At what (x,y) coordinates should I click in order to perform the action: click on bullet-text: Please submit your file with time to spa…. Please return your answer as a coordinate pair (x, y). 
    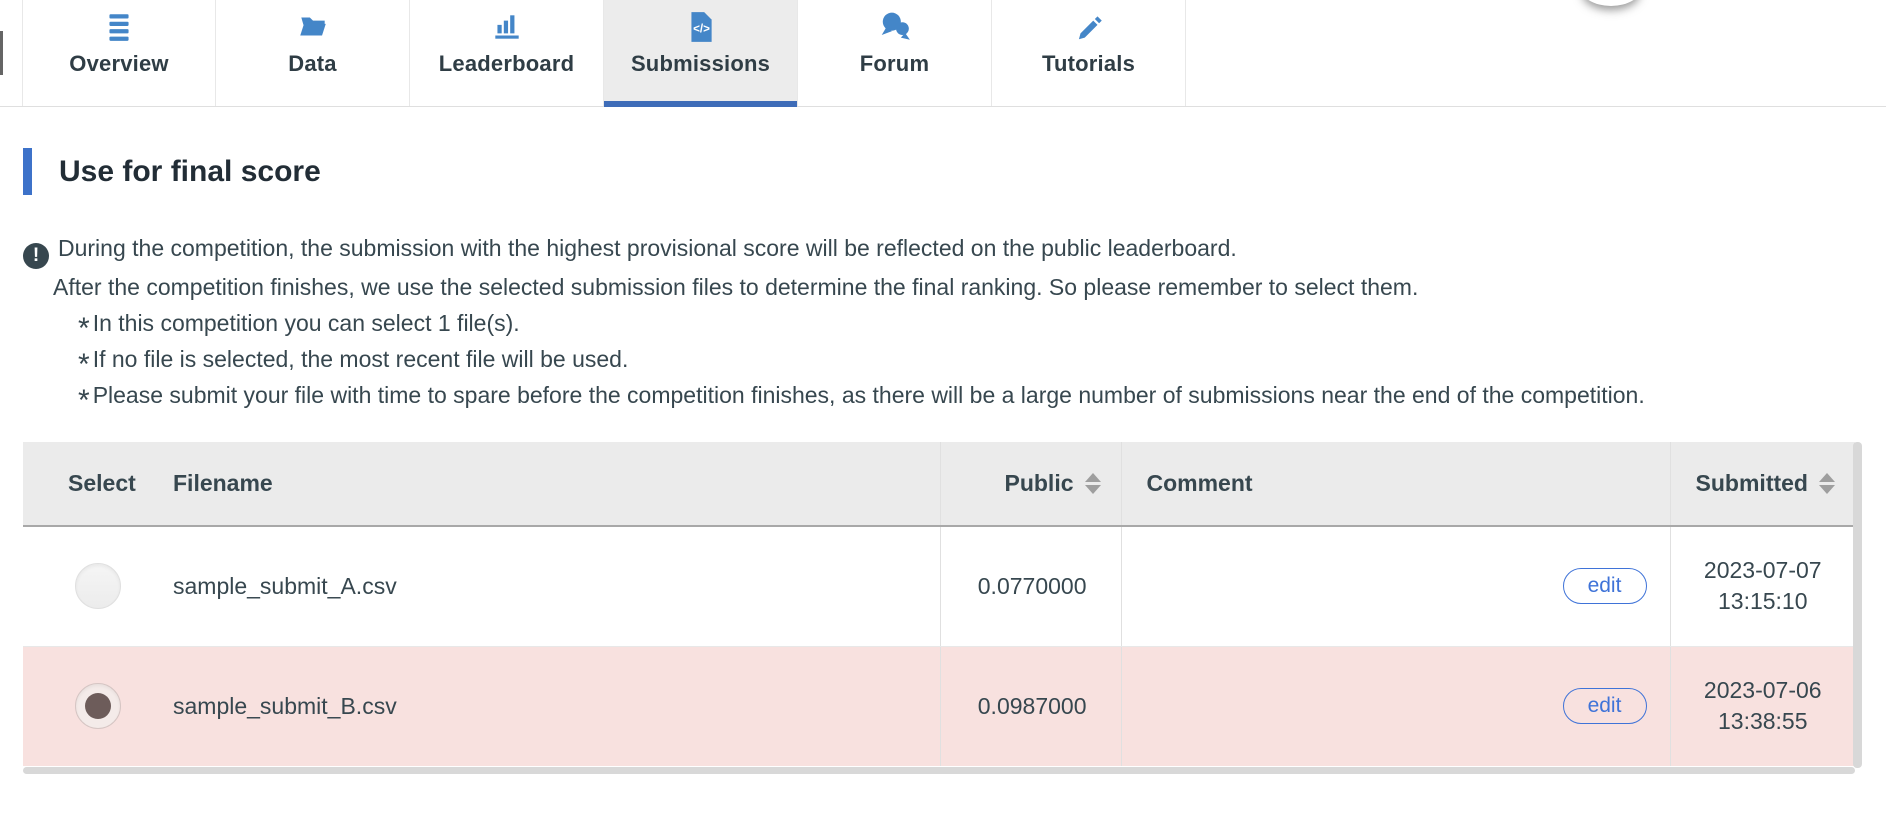
    Looking at the image, I should click on (868, 395).